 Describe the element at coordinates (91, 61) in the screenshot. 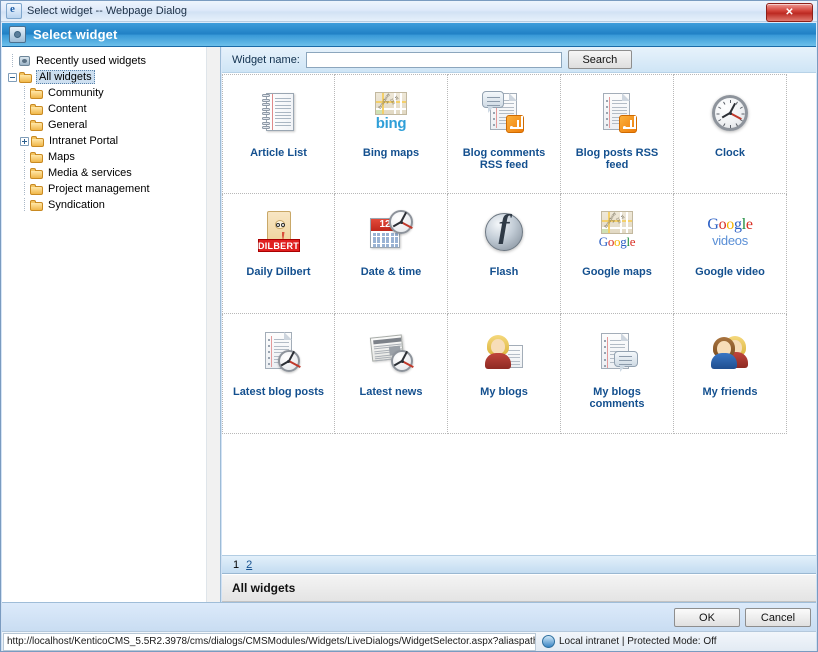

I see `tree-item-label: Recently used widgets` at that location.